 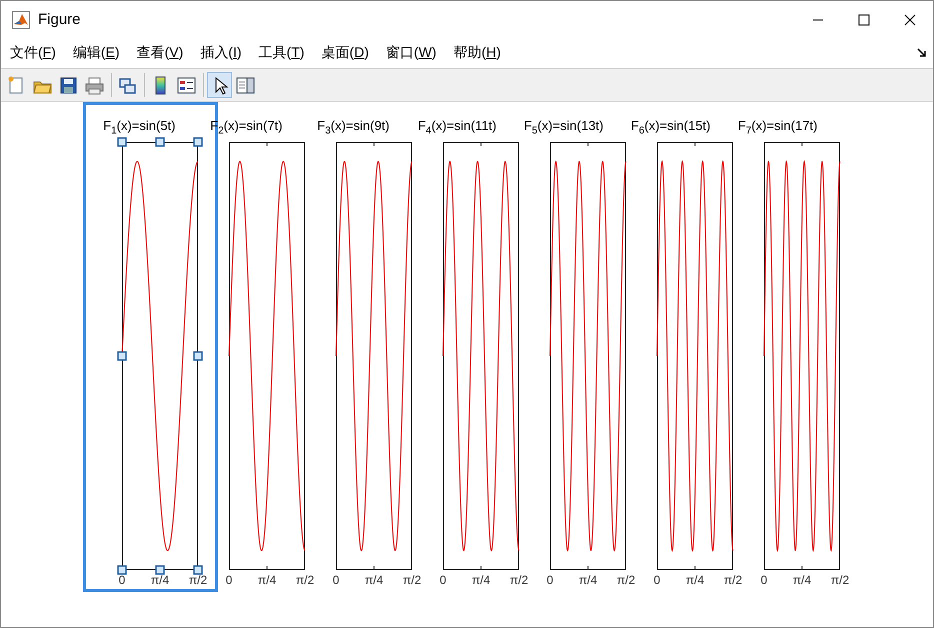 What do you see at coordinates (564, 126) in the screenshot?
I see `plot-title: F$_{5}$(x)=sin(13t)` at bounding box center [564, 126].